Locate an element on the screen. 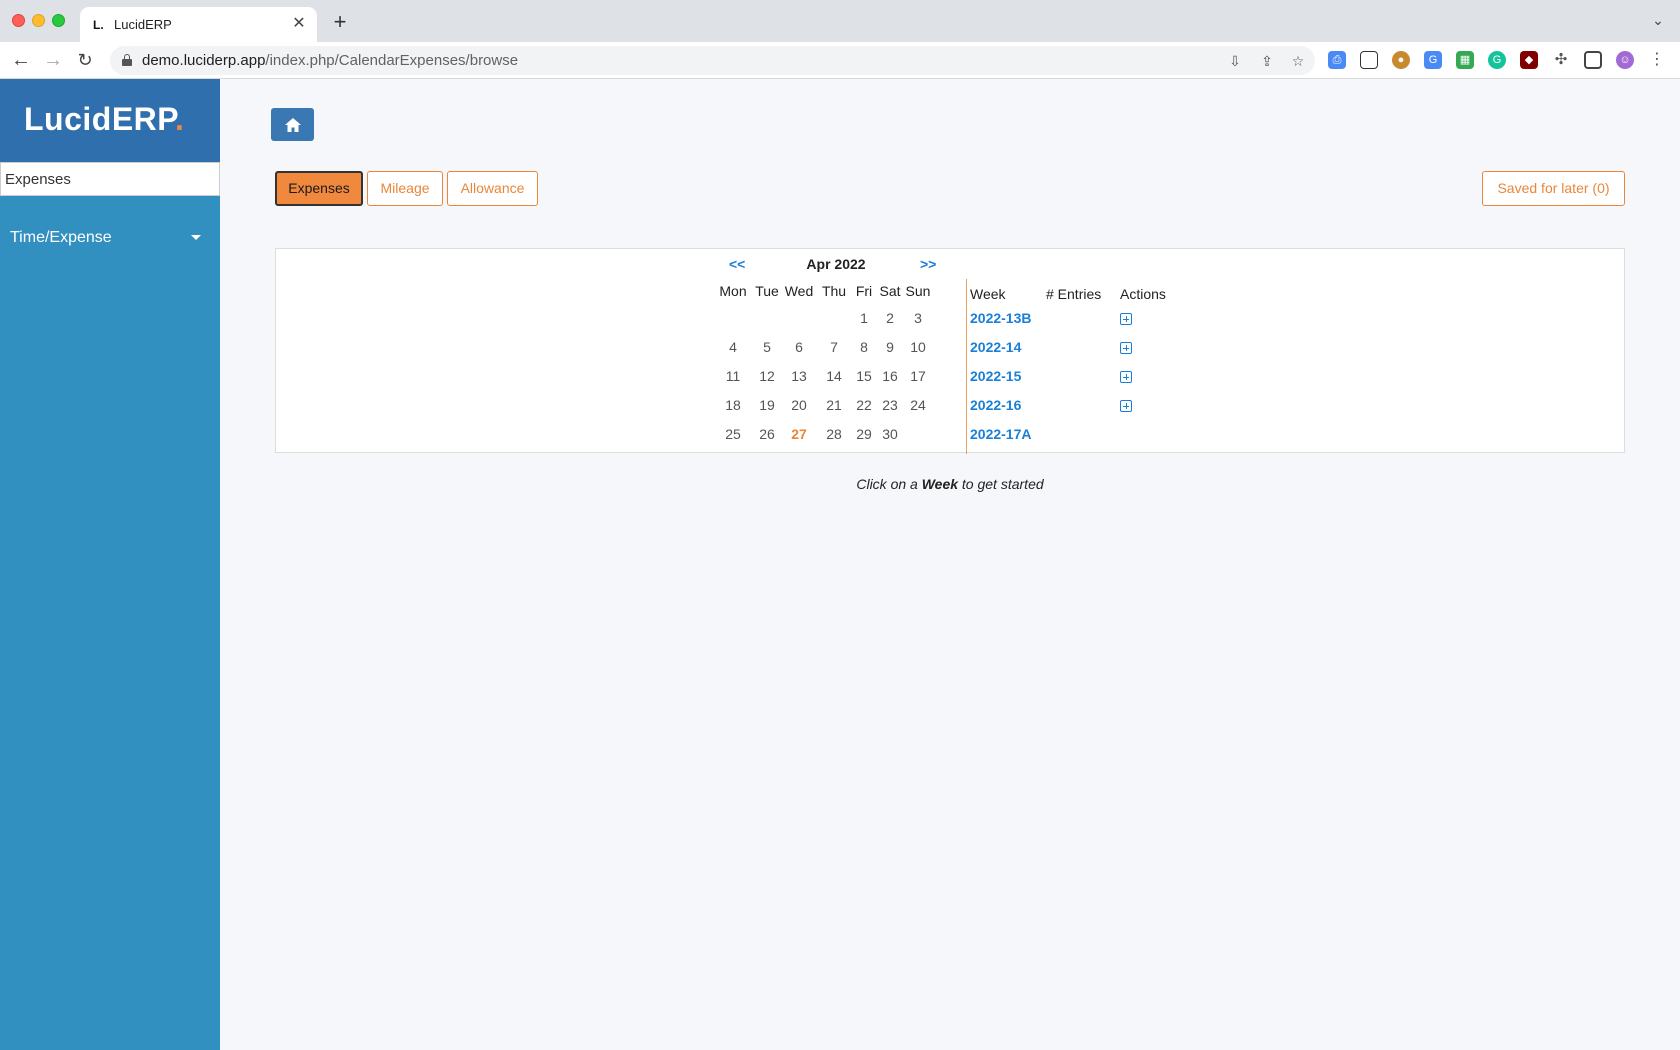  tab-expenses: Expenses is located at coordinates (319, 188).